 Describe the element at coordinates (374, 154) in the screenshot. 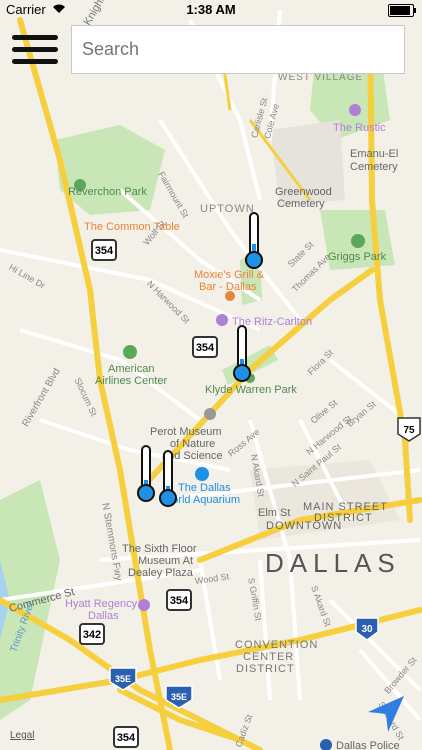

I see `map-label: Emanu-El` at that location.